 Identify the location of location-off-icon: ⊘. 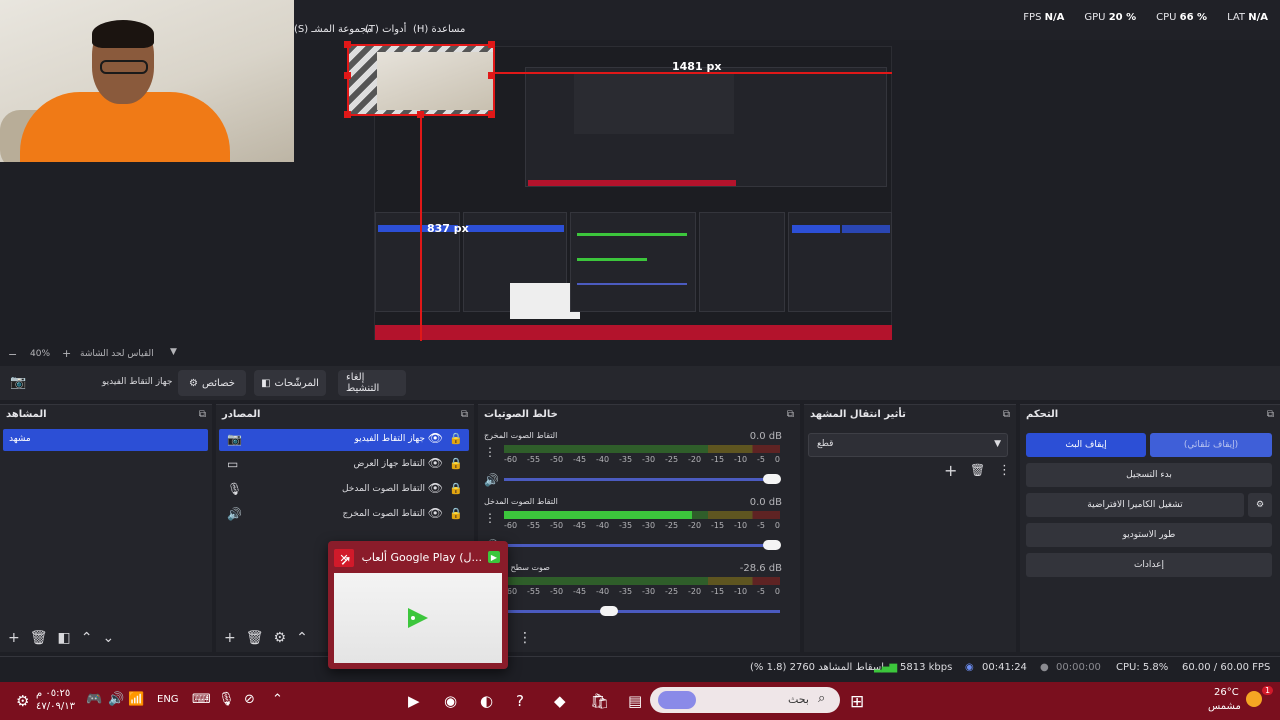
(249, 699).